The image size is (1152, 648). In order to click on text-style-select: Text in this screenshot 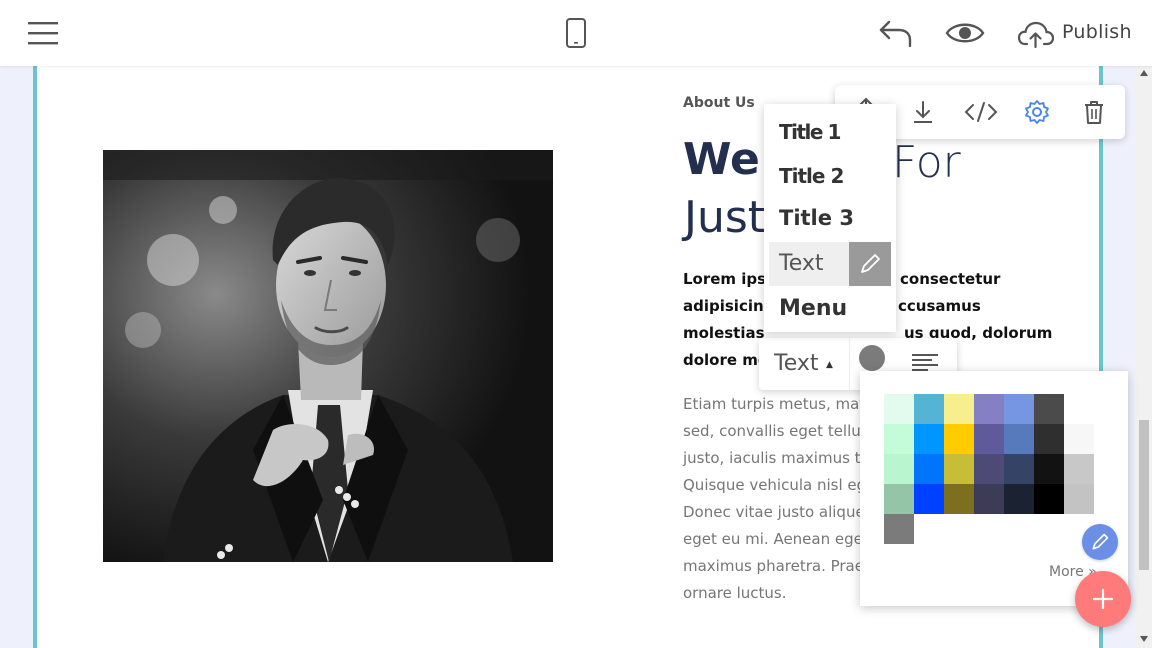, I will do `click(796, 363)`.